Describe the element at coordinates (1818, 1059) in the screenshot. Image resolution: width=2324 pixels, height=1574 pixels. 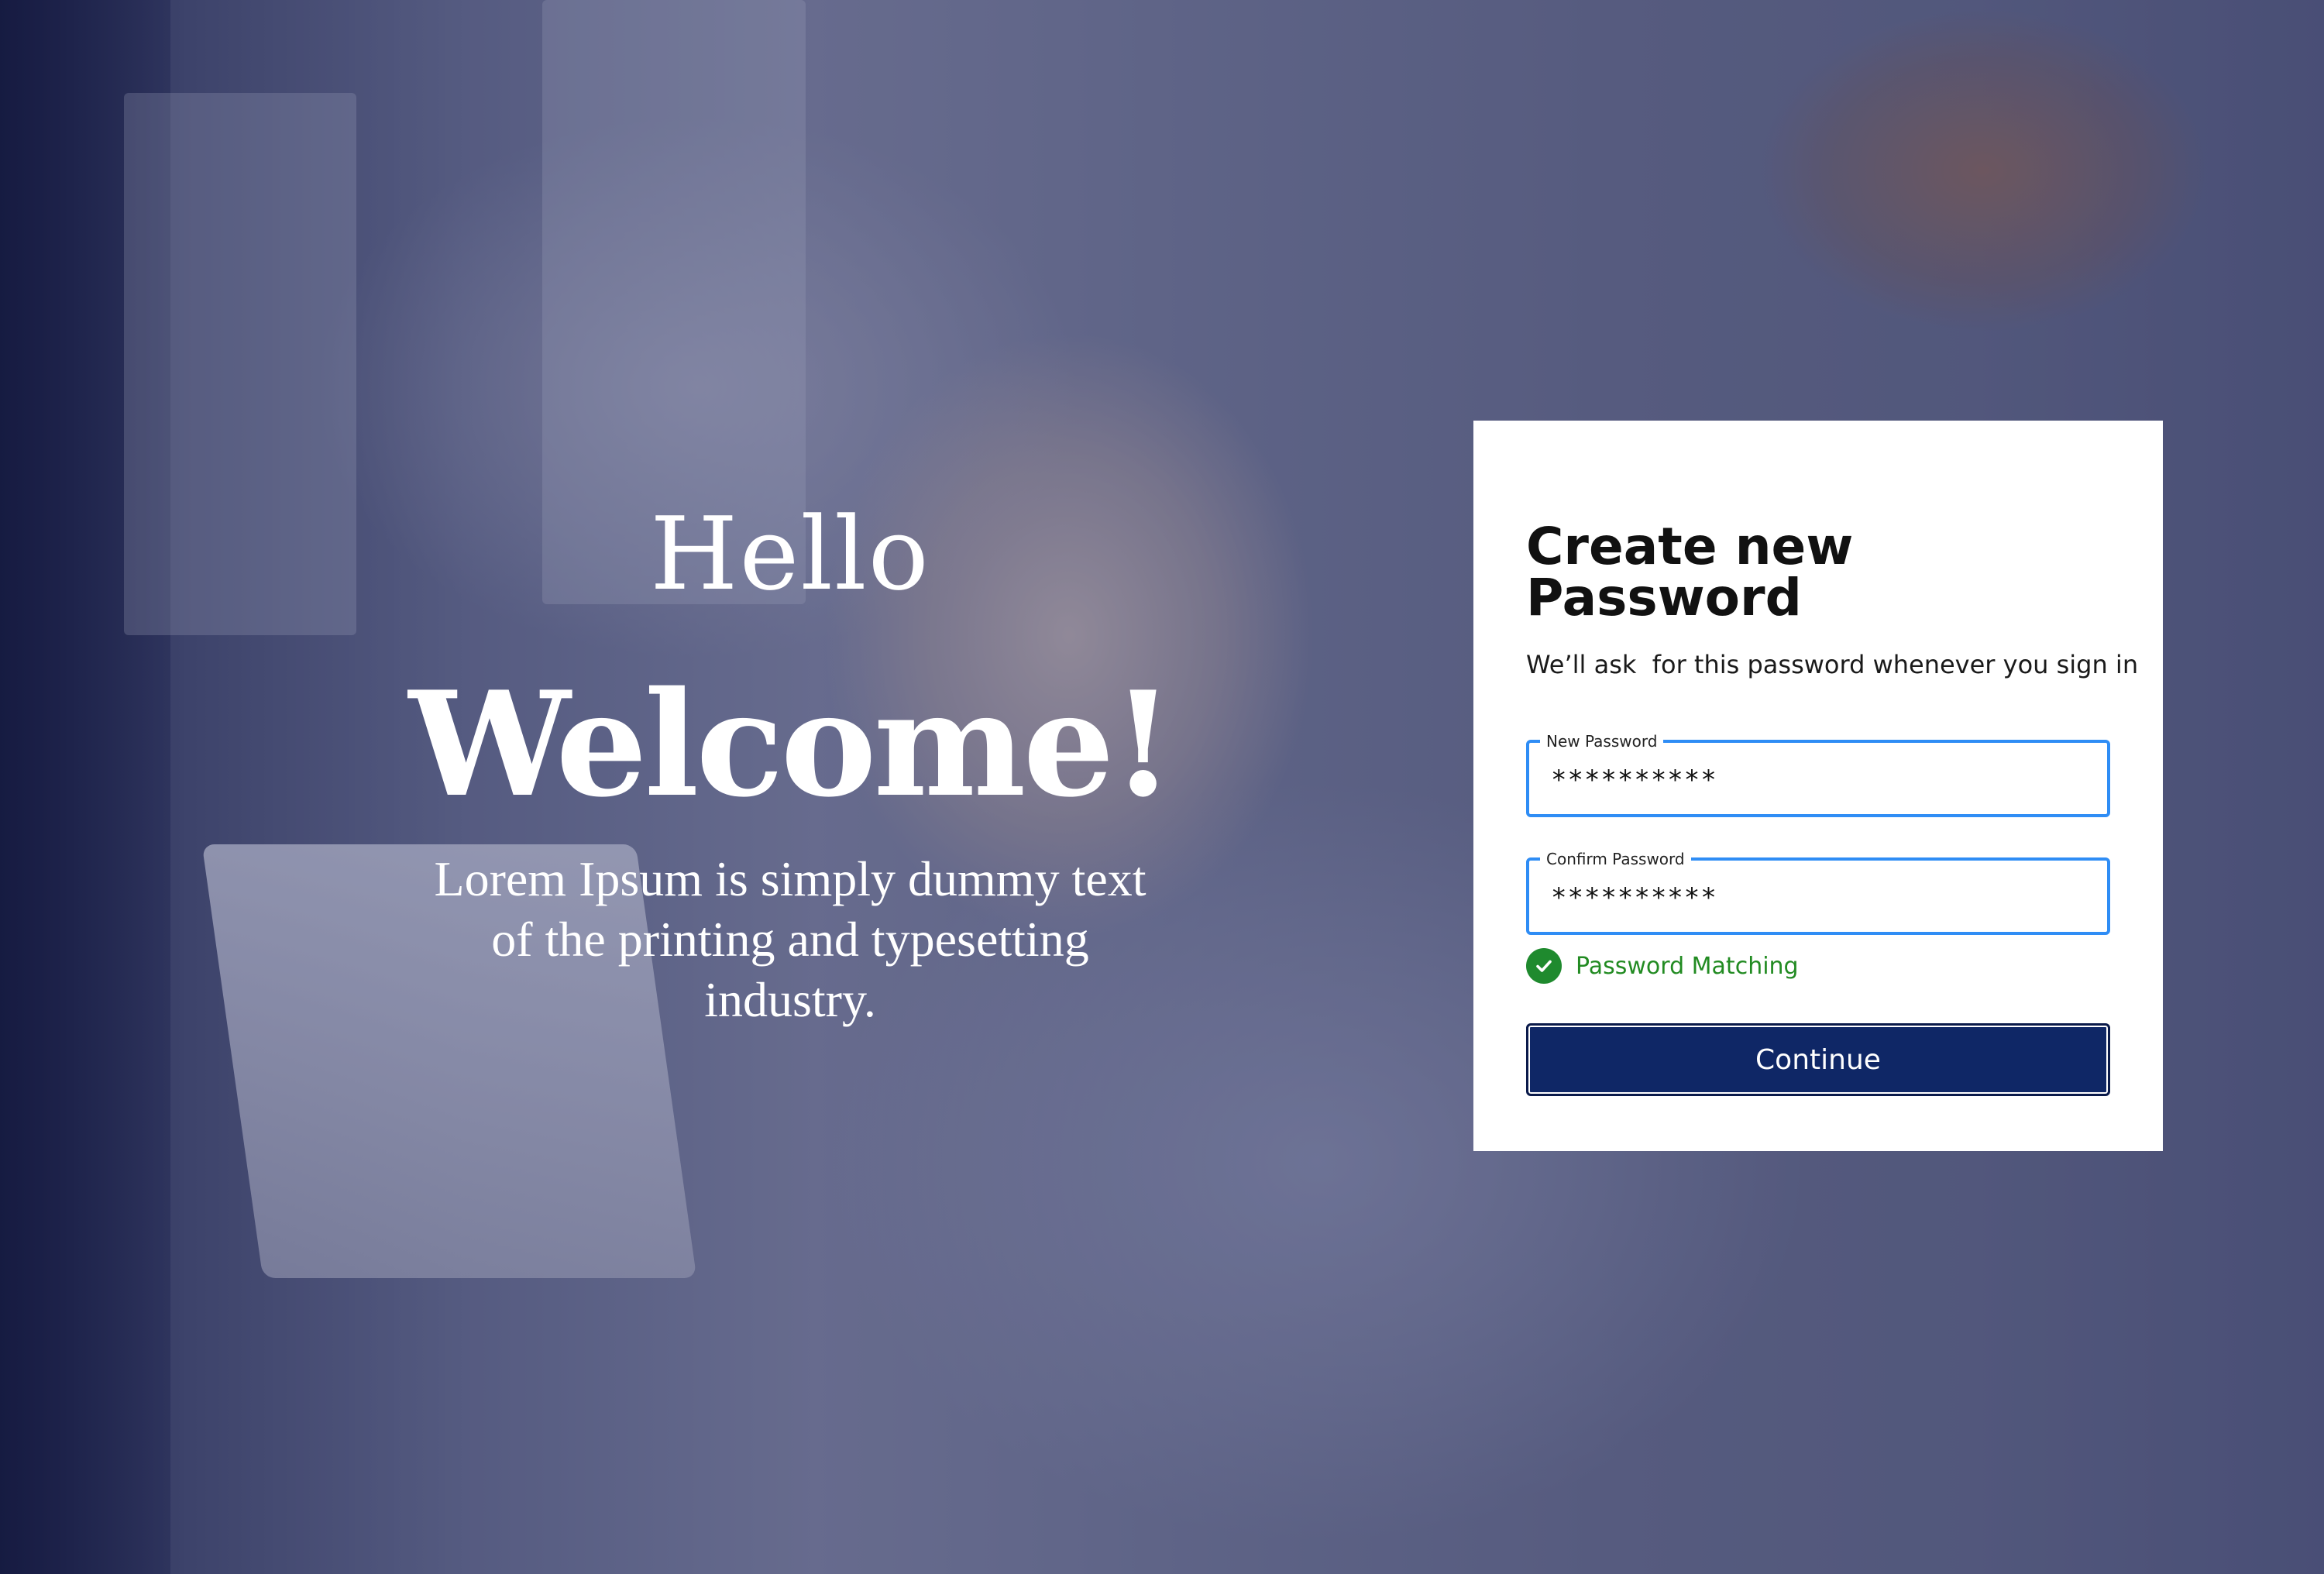
I see `continue-button: Continue` at that location.